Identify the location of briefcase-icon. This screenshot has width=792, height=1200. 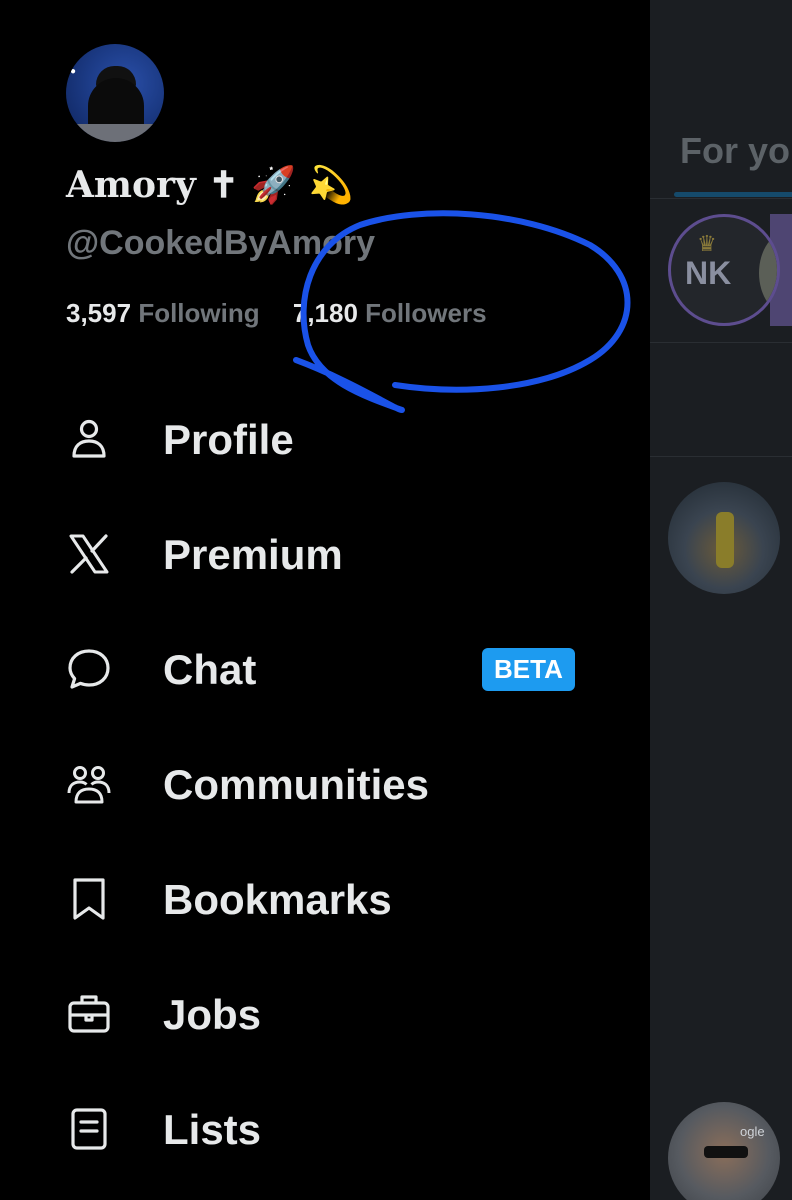
(89, 1014).